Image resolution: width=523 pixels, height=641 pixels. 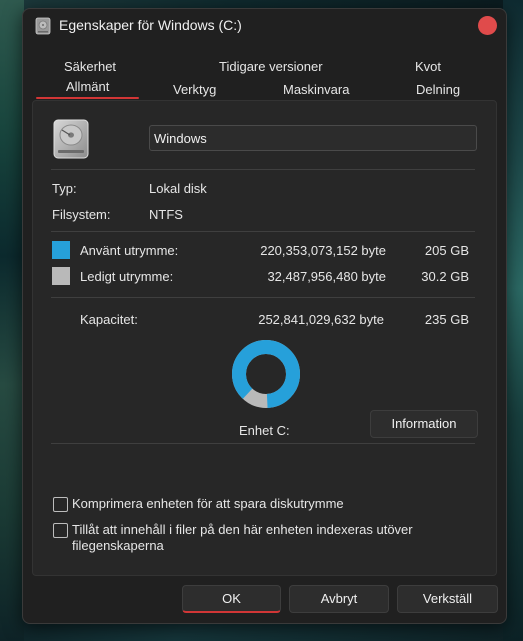 I want to click on filesystem-label: Filsystem:, so click(x=81, y=214).